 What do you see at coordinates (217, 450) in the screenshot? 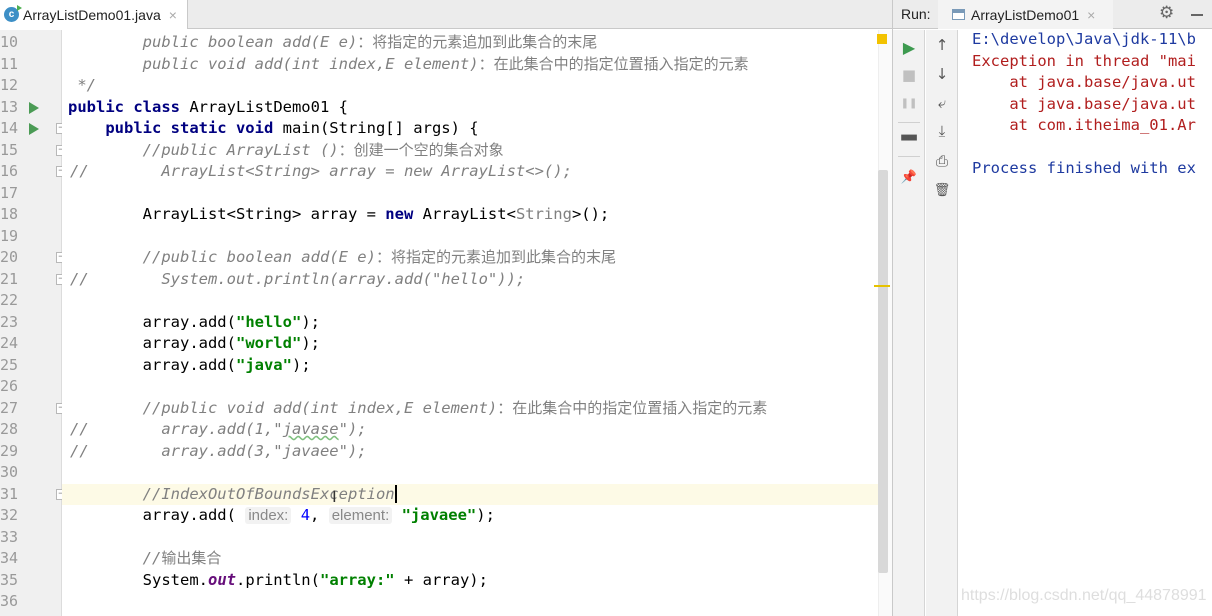
I see `code-token: array.add(3,"javaee");` at bounding box center [217, 450].